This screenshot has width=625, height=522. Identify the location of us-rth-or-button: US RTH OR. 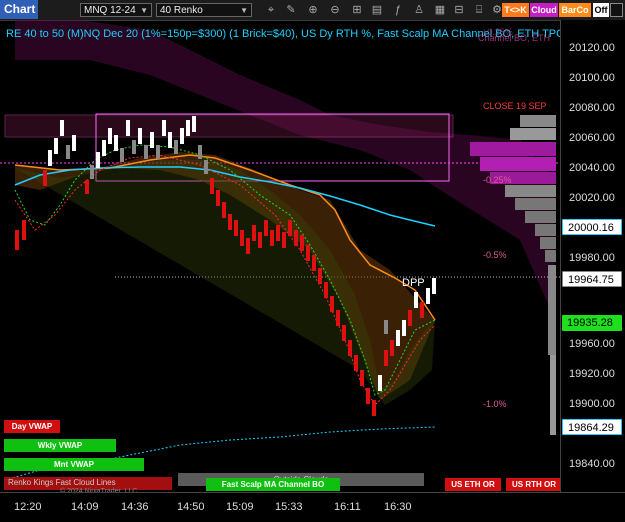
(534, 484).